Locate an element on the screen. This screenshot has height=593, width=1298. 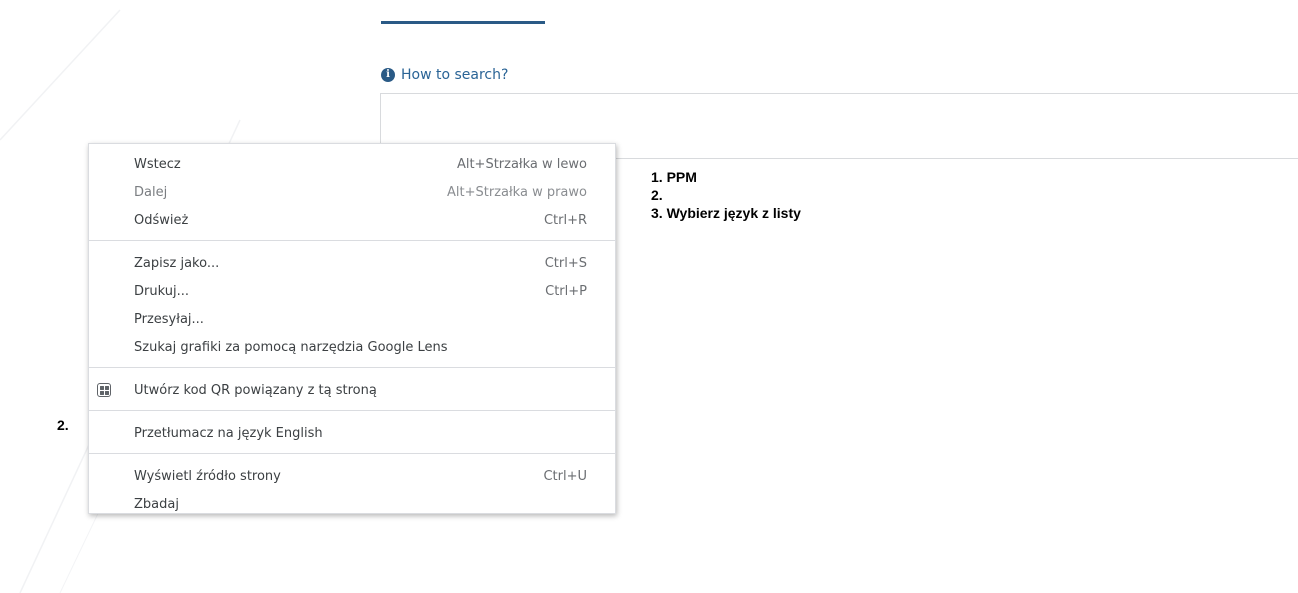
side-step-marker: 2. is located at coordinates (63, 425).